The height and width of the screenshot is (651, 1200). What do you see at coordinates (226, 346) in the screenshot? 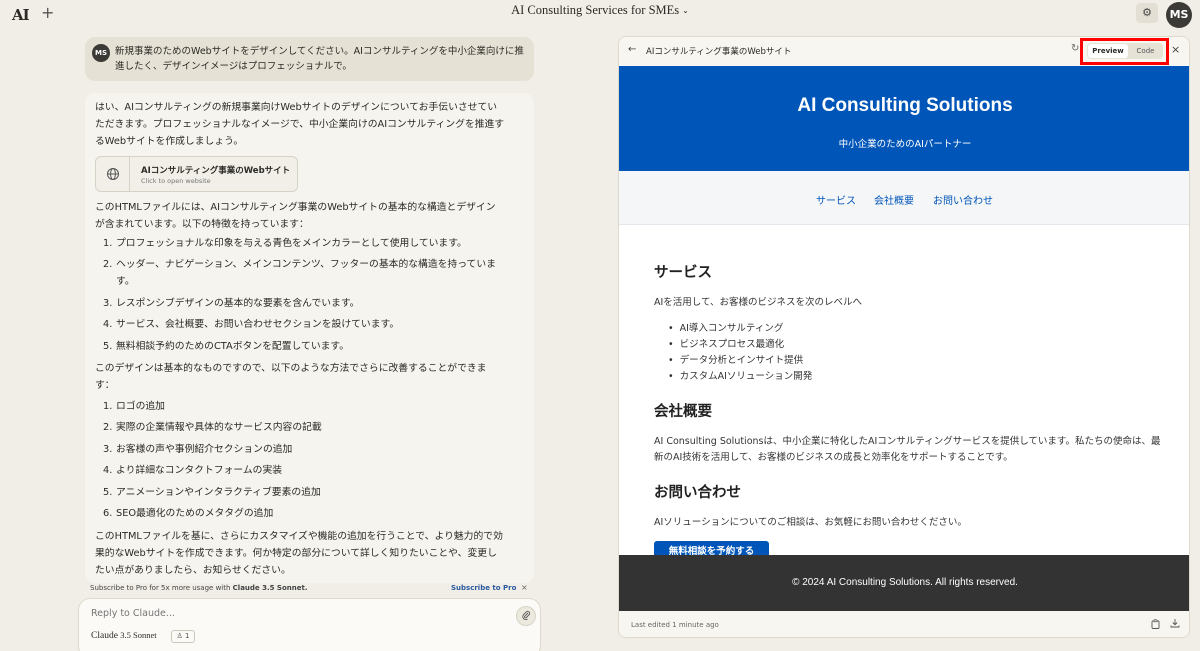
I see `list-item: 5. 無料相談予約のためのCTAボタンを配置しています。` at bounding box center [226, 346].